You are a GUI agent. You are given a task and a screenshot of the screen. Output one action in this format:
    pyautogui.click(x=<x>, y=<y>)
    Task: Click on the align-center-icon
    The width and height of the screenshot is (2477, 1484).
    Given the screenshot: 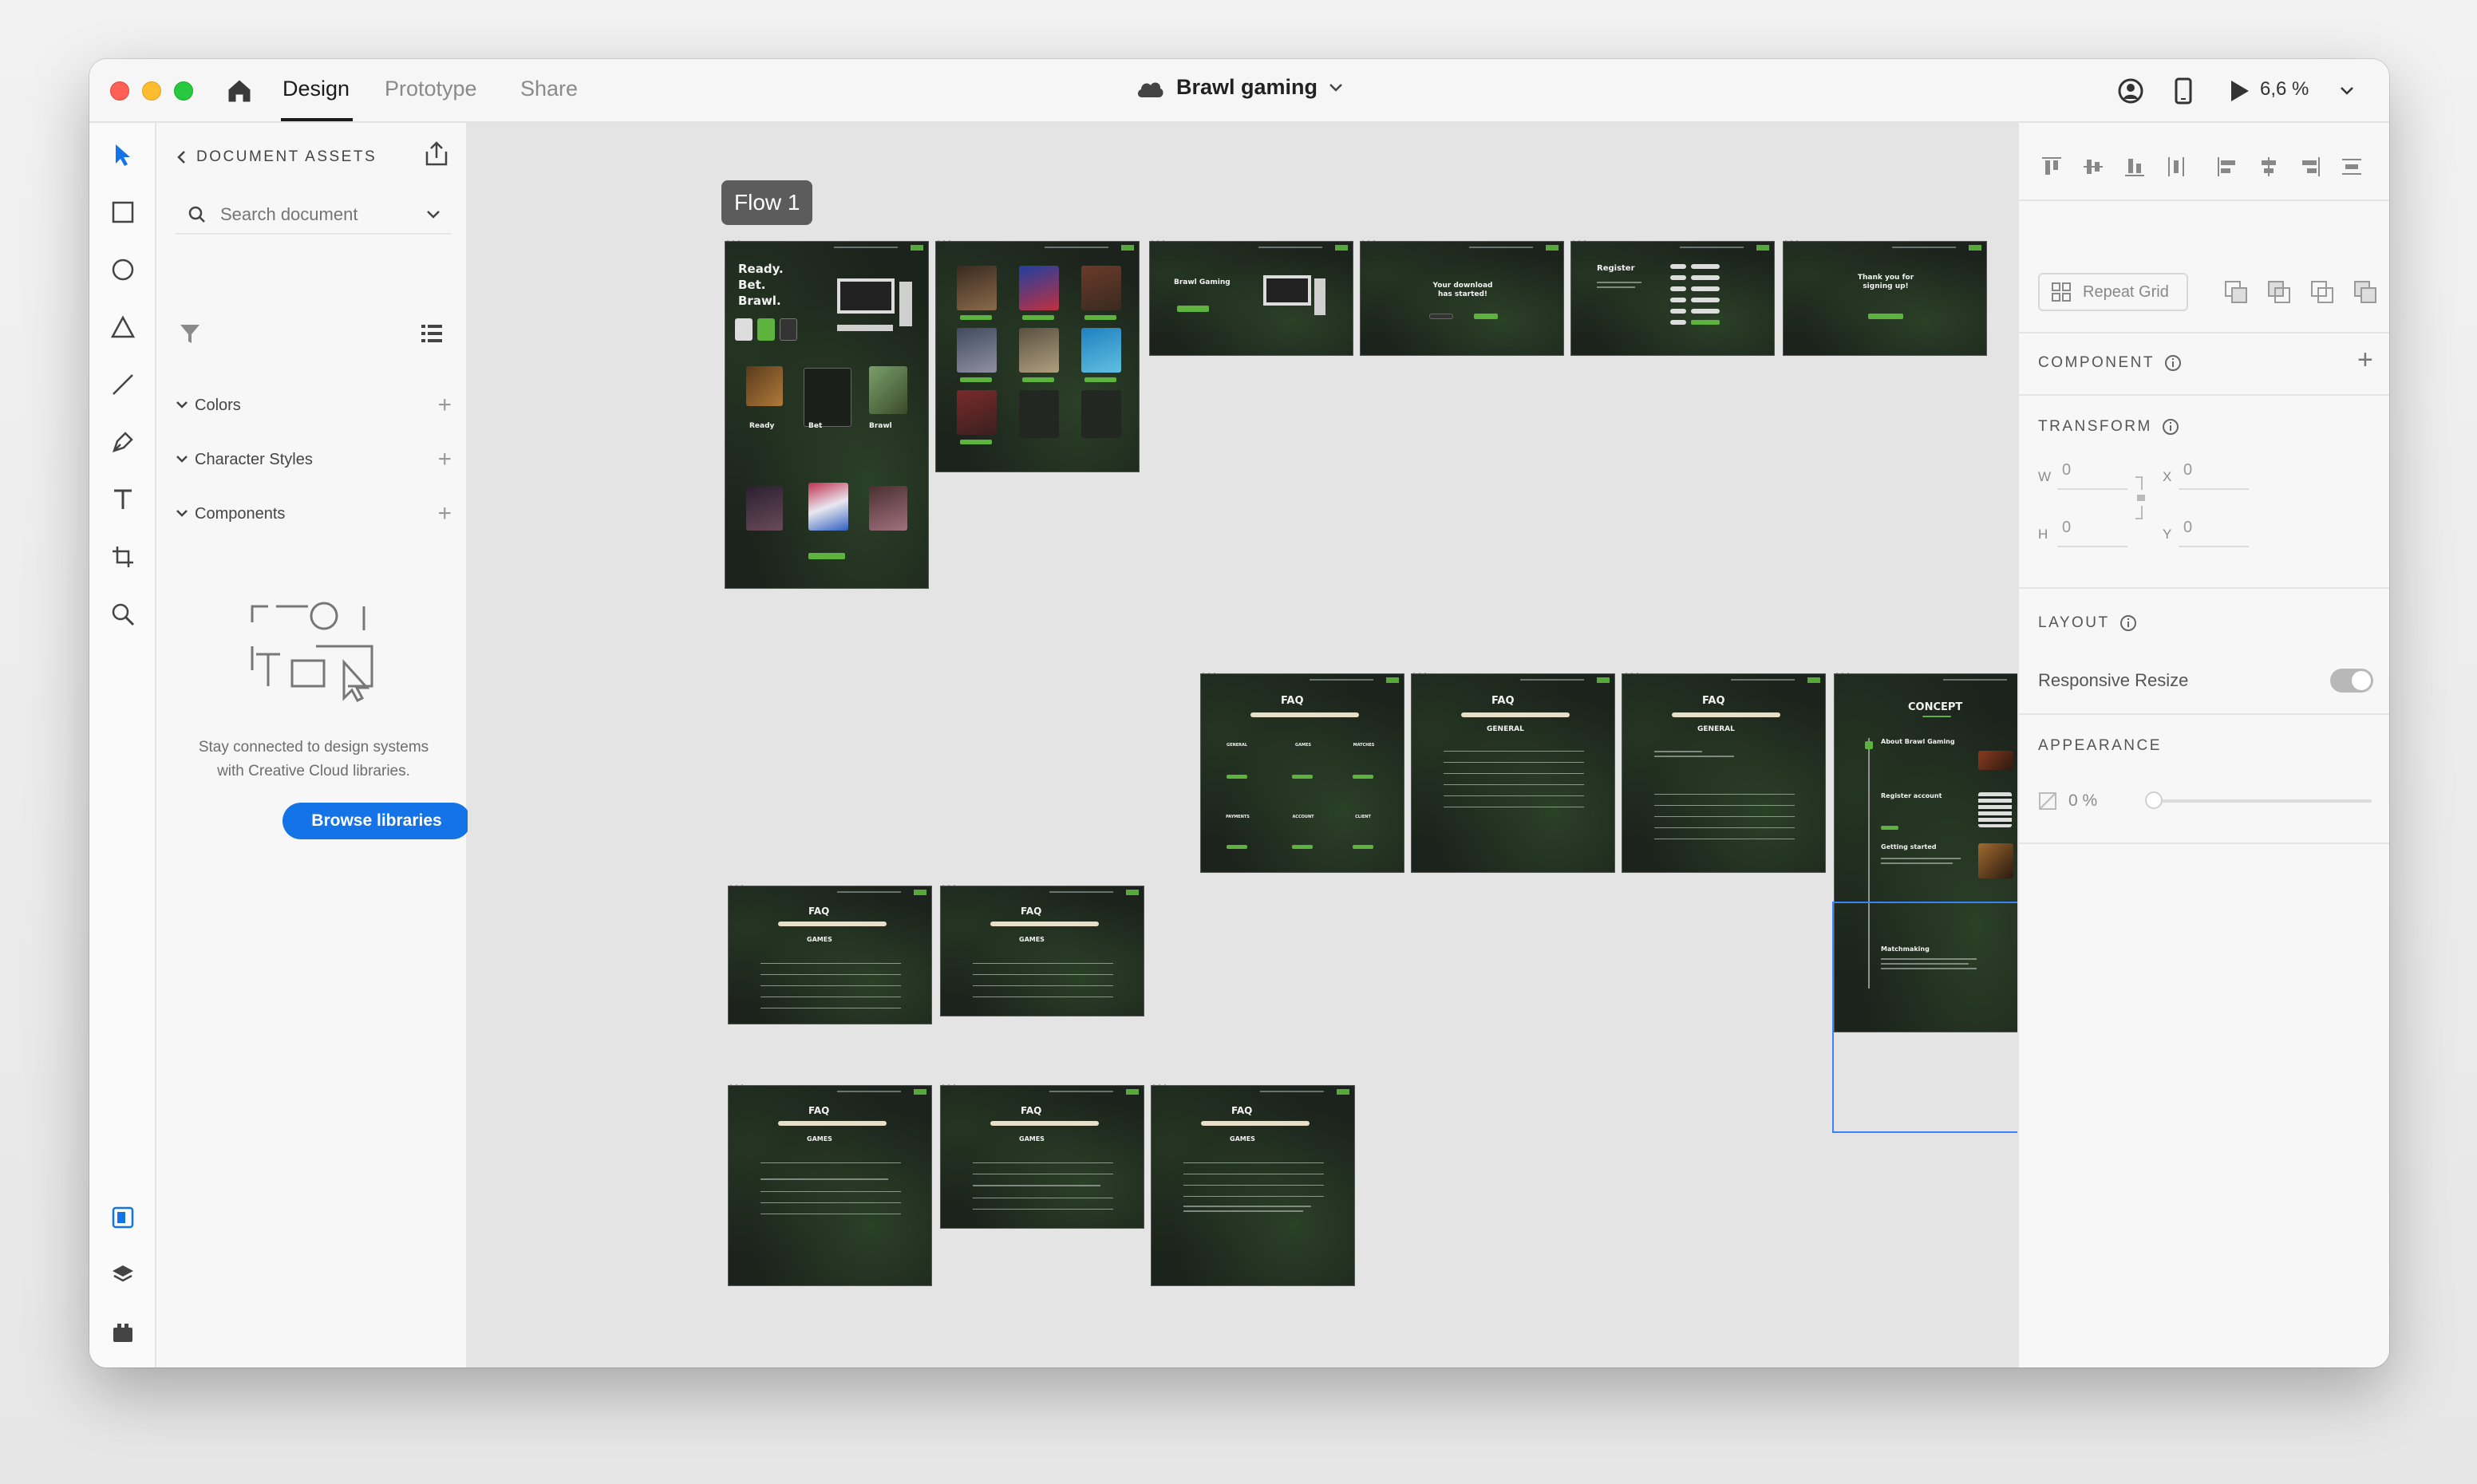 What is the action you would take?
    pyautogui.click(x=2268, y=166)
    